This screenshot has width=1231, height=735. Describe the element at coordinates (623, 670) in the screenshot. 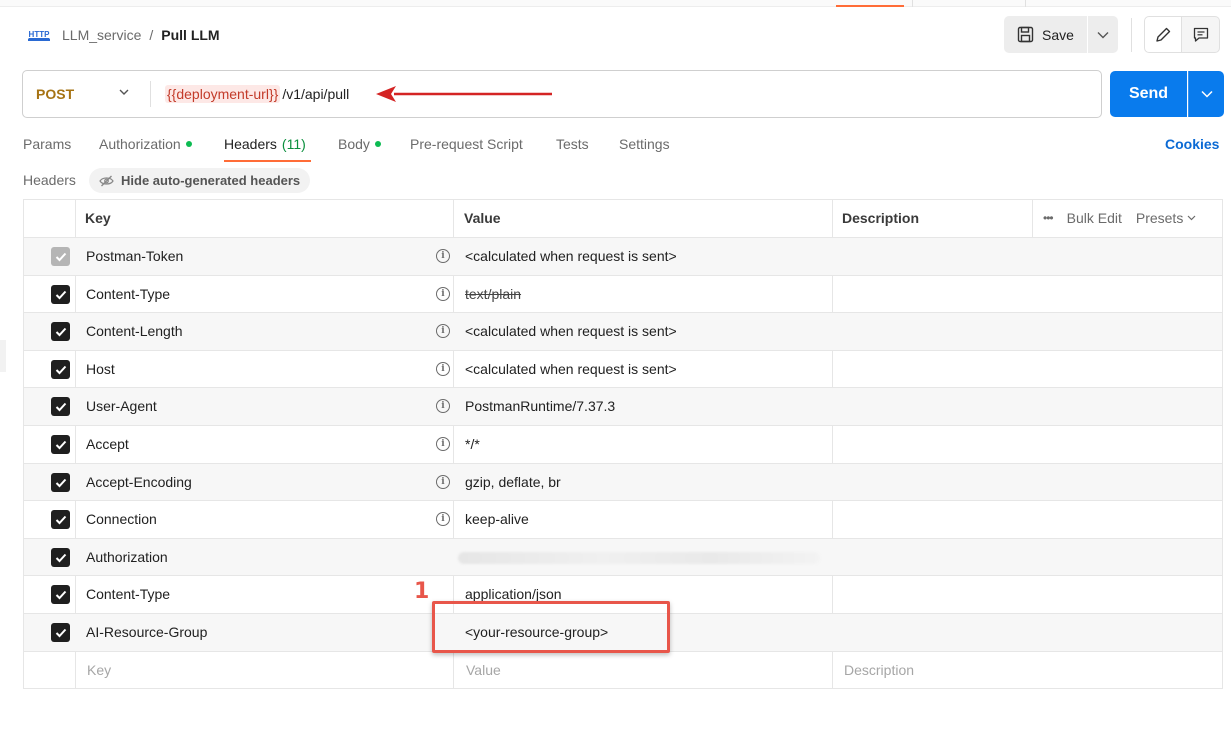

I see `new-header-row: Key Value Description` at that location.